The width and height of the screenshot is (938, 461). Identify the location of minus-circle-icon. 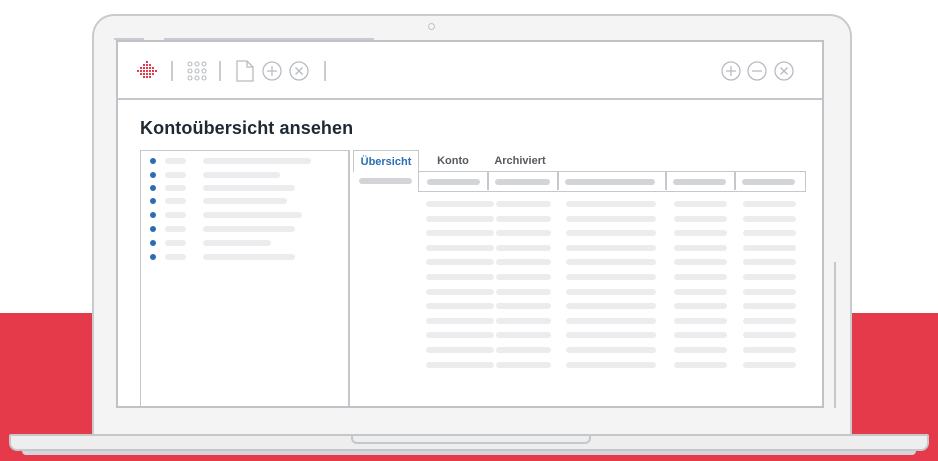
(757, 71).